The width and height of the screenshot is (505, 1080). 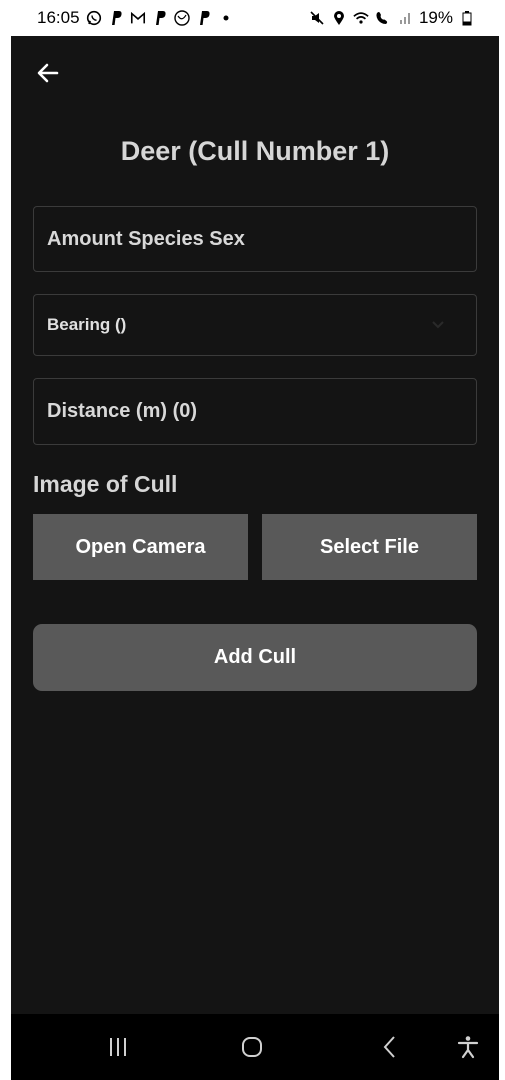 I want to click on image-of-cull-label: Image of Cull, so click(x=105, y=484).